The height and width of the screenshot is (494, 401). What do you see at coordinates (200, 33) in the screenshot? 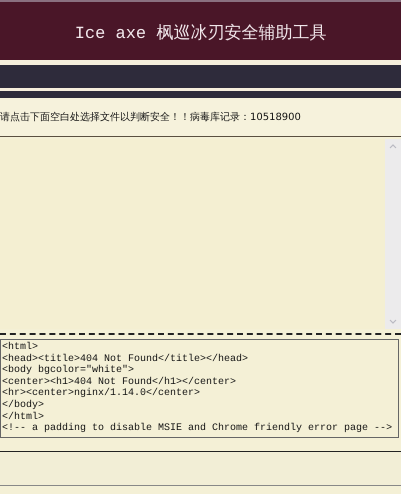
I see `app-title: Ice axe 枫巡冰刃安全辅助工具` at bounding box center [200, 33].